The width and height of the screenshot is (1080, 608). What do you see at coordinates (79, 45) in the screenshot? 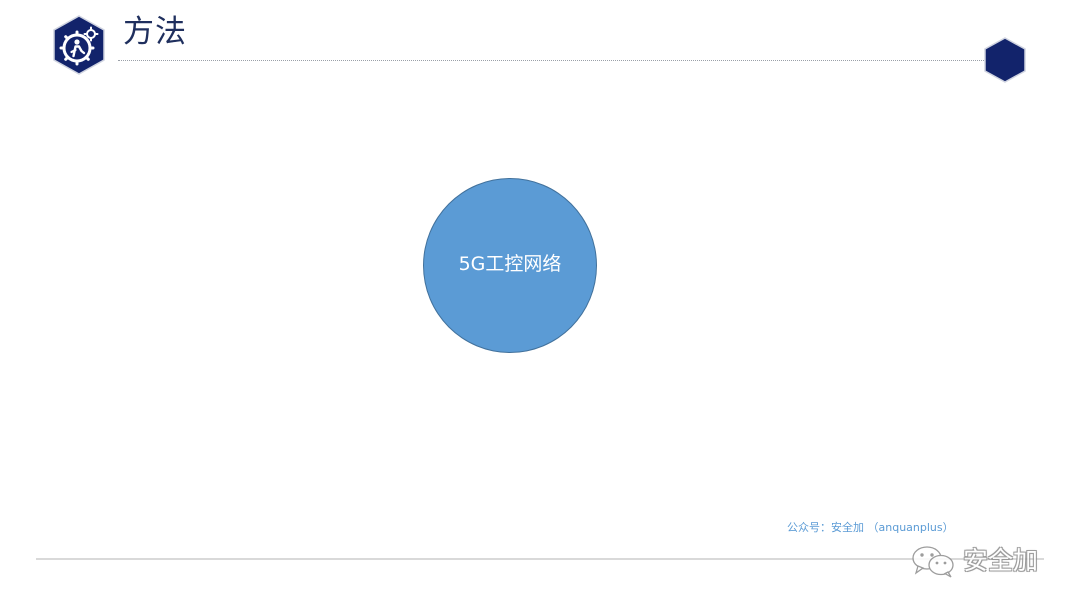
I see `gear-person-hex-icon` at bounding box center [79, 45].